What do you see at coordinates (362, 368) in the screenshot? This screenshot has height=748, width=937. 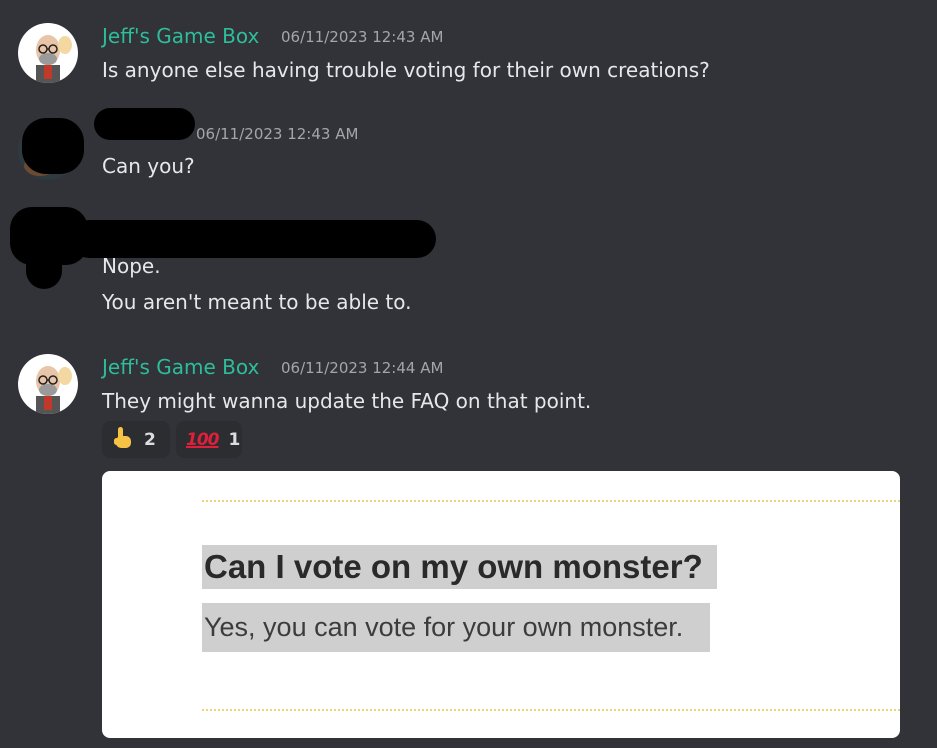 I see `timestamp: 06/11/2023 12:44 AM` at bounding box center [362, 368].